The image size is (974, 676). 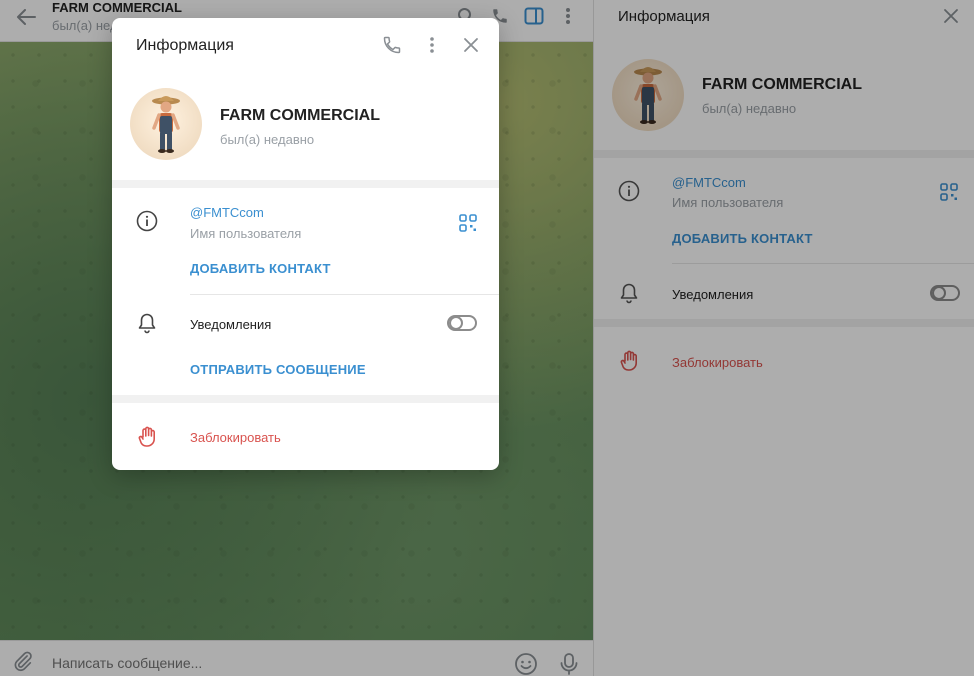 I want to click on contact-status: был(а) недавно, so click(x=267, y=139).